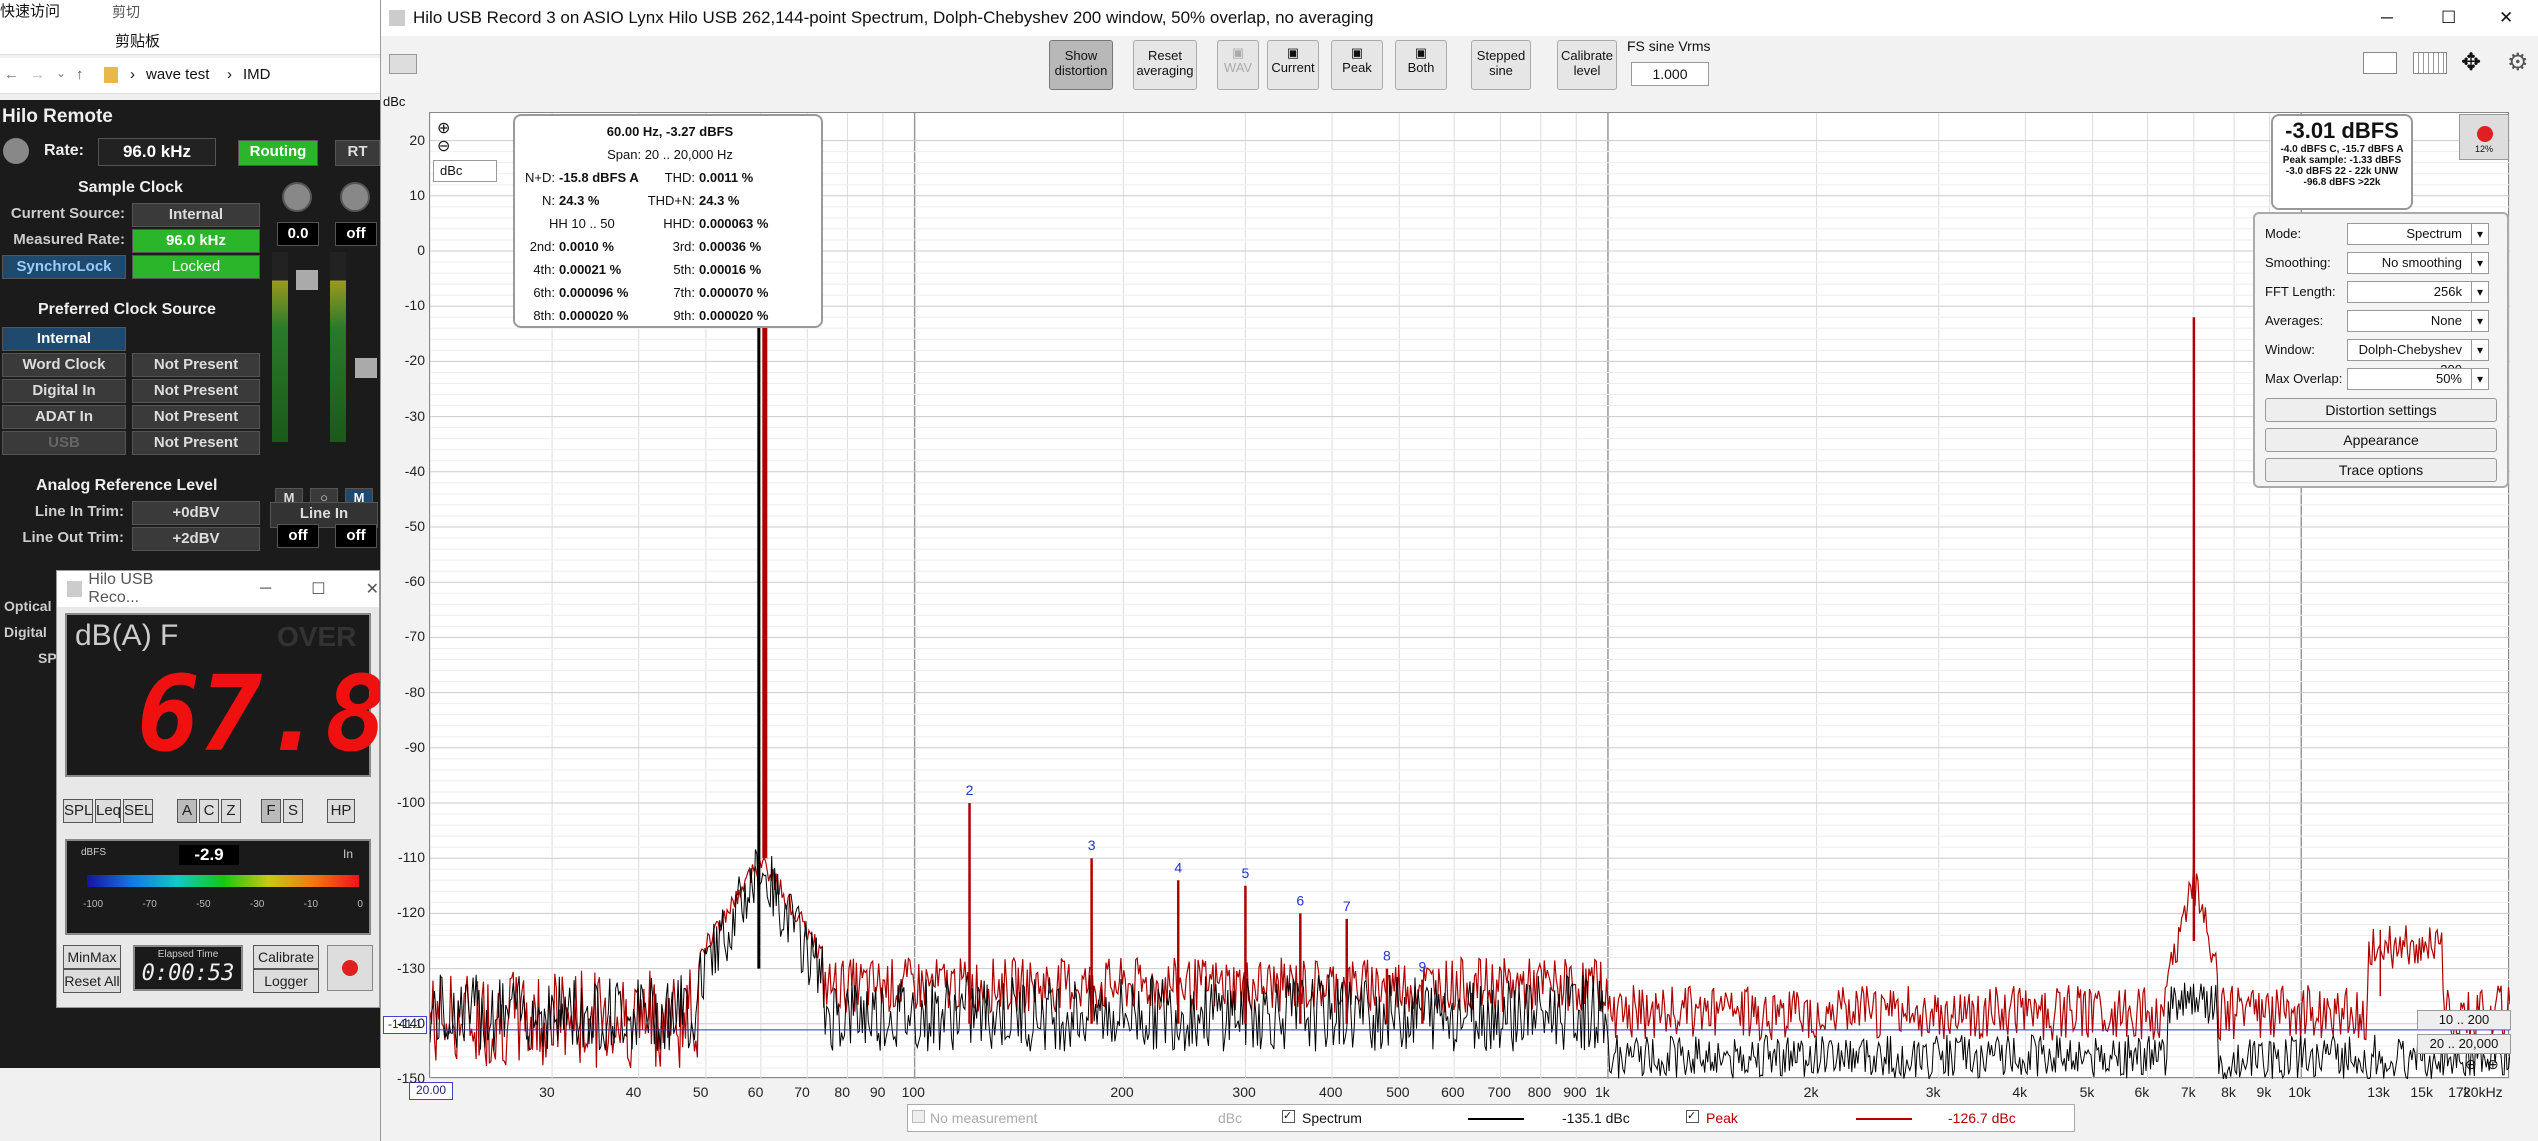 Image resolution: width=2538 pixels, height=1141 pixels. What do you see at coordinates (64, 443) in the screenshot?
I see `source-usb: USB` at bounding box center [64, 443].